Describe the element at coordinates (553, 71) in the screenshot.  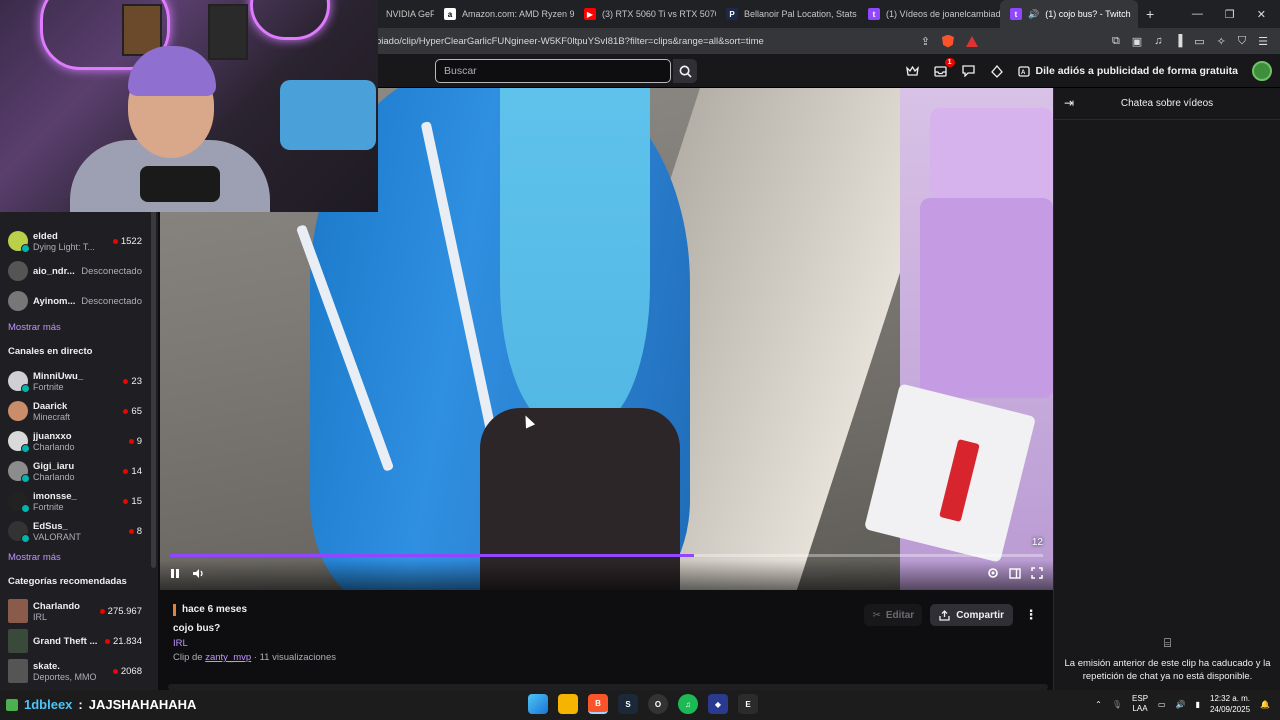
I see `search-input: Buscar` at that location.